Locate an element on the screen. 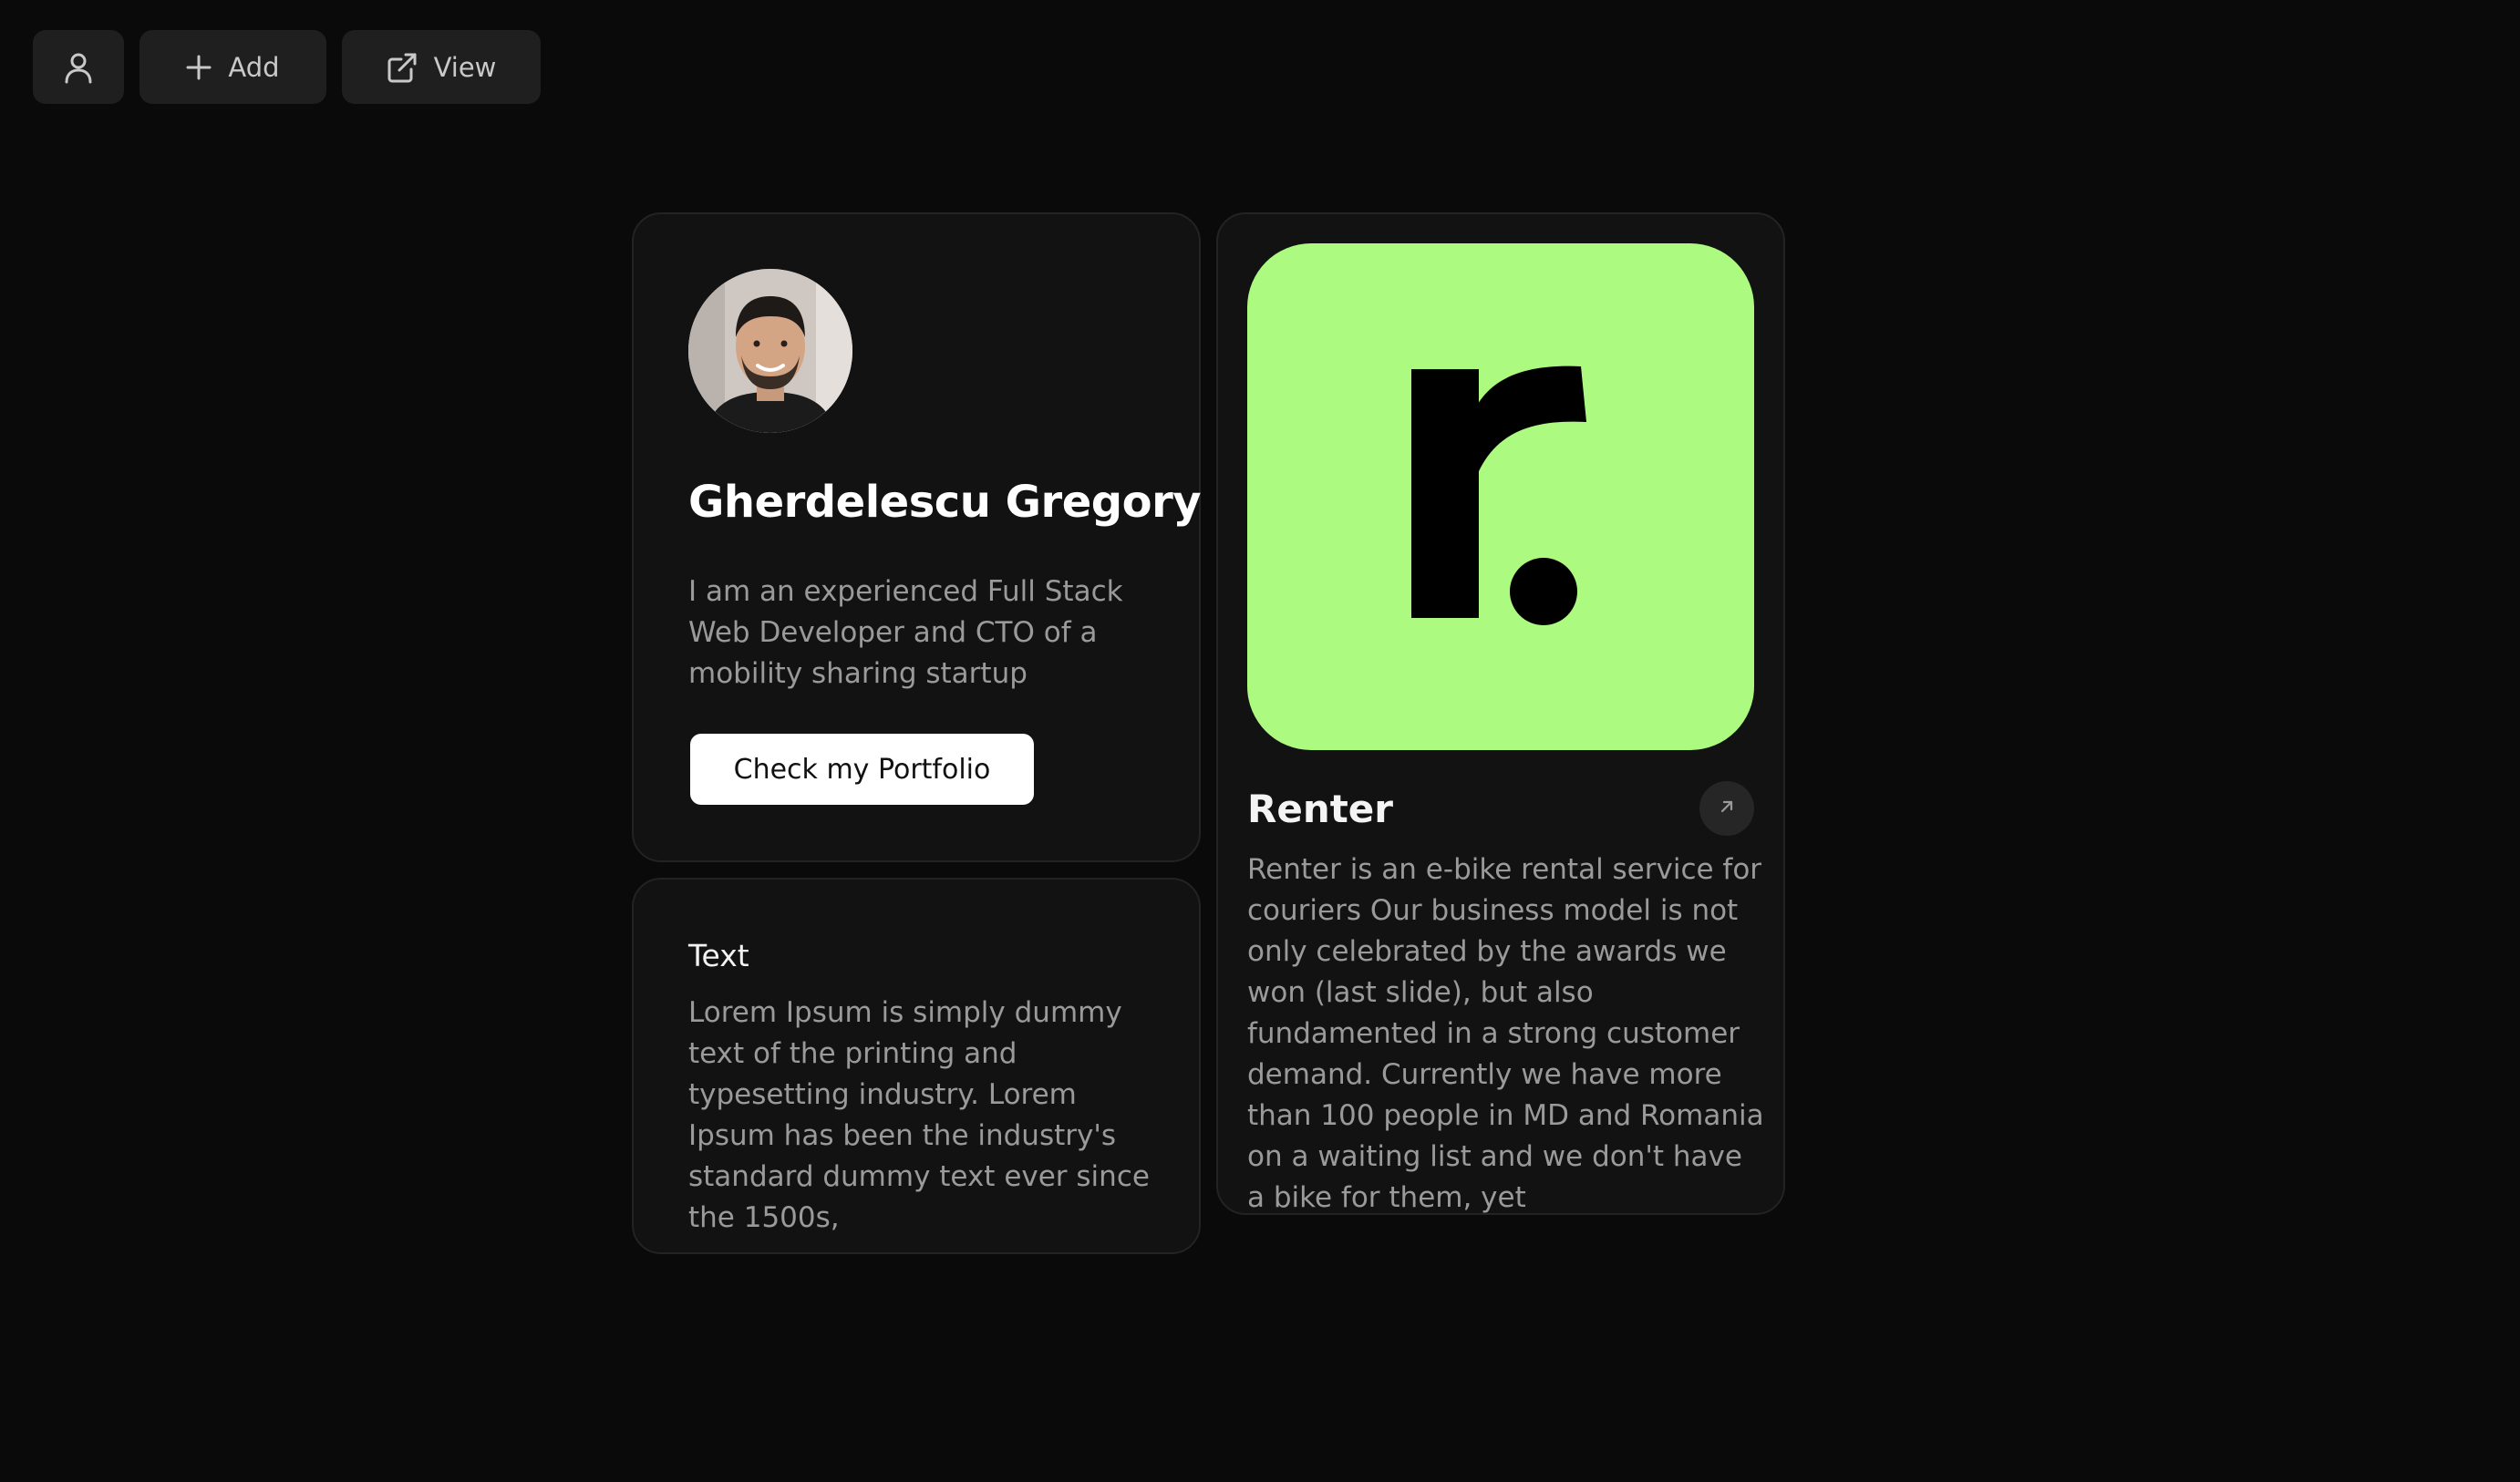  arrow-up-right-icon is located at coordinates (1727, 808).